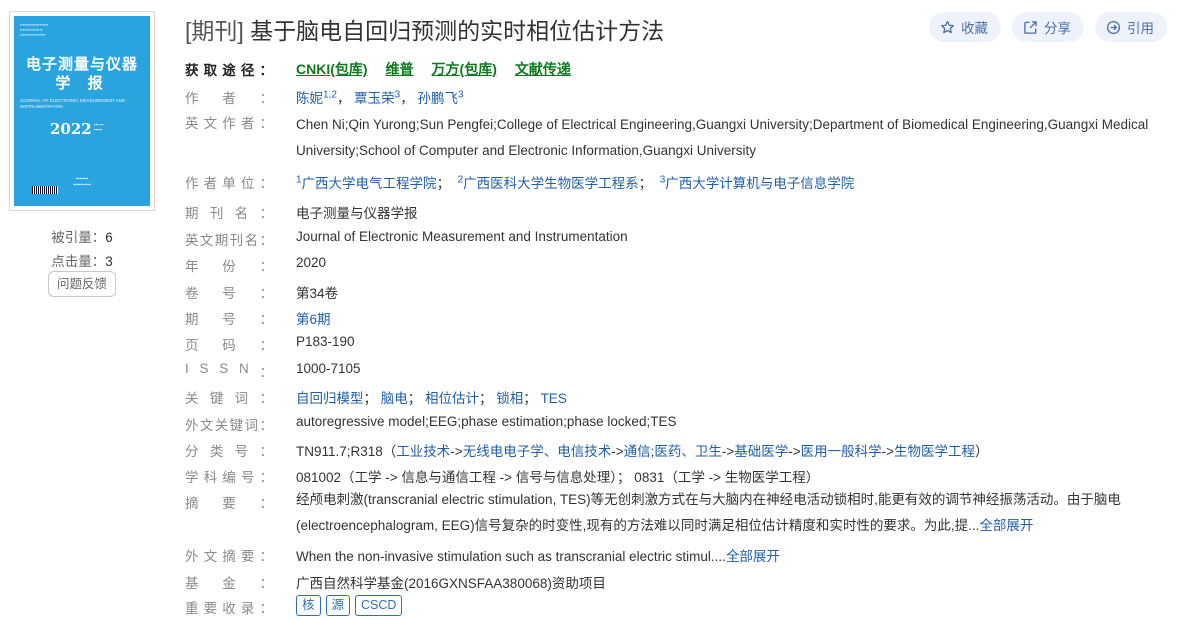 The height and width of the screenshot is (620, 1195). What do you see at coordinates (229, 293) in the screenshot?
I see `volume-label: 卷号：` at bounding box center [229, 293].